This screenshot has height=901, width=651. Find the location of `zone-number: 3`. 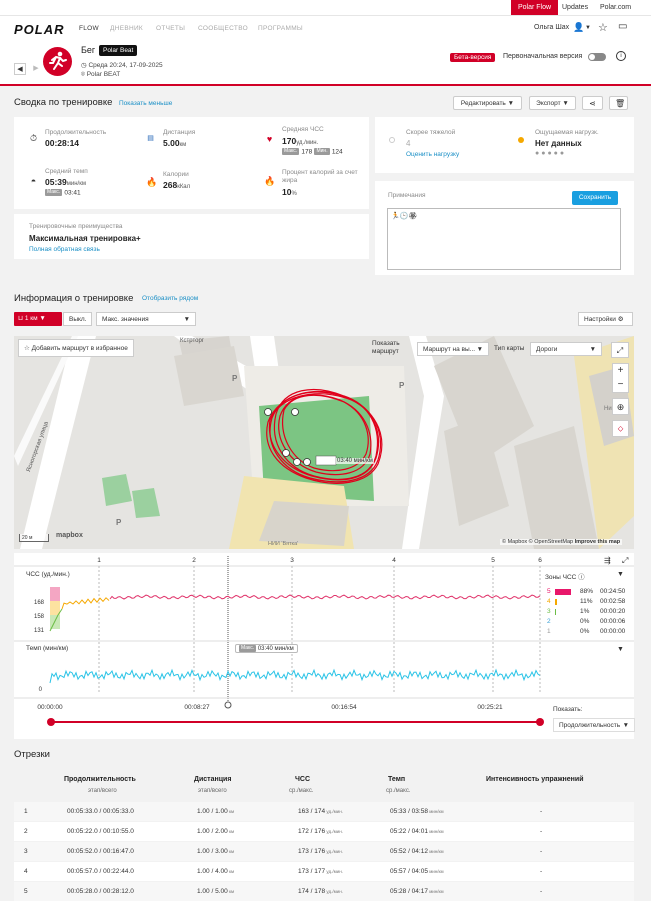

zone-number: 3 is located at coordinates (549, 611).